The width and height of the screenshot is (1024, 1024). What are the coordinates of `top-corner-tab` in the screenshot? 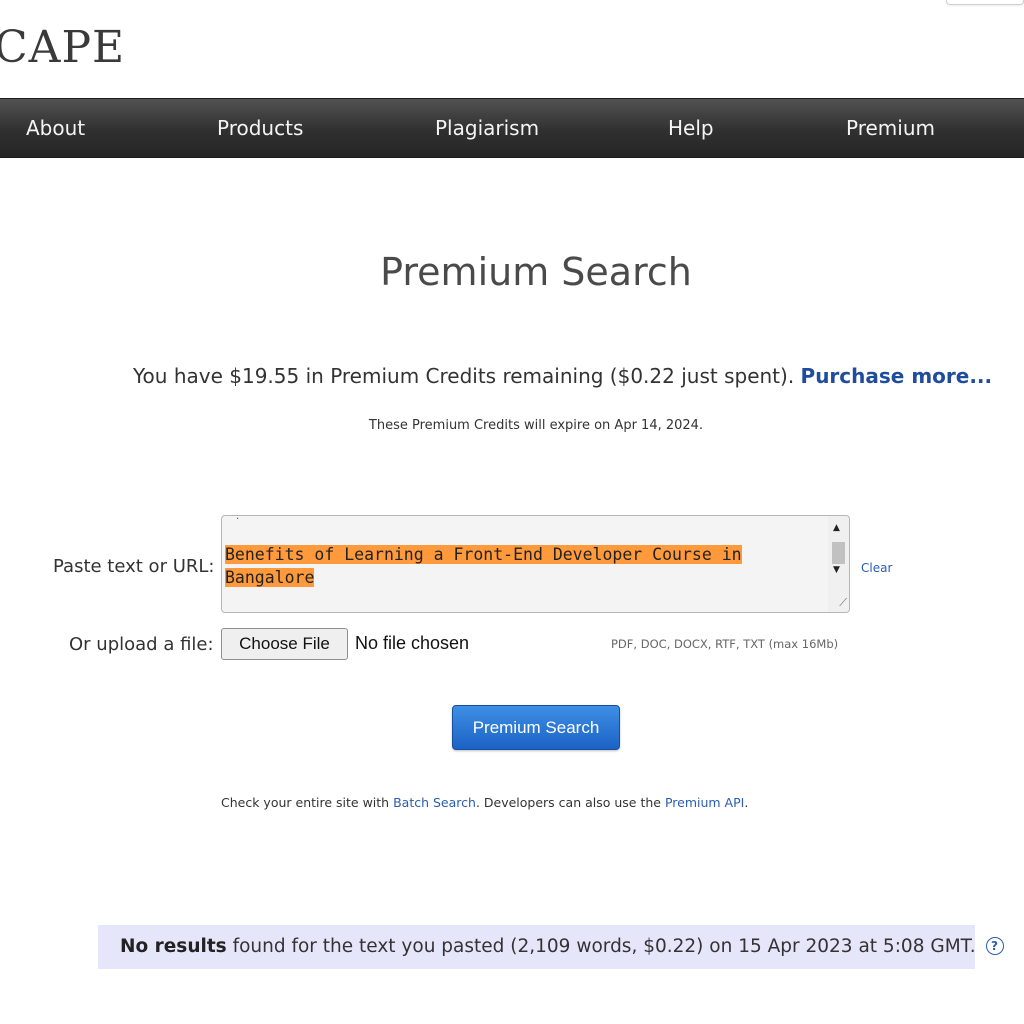 It's located at (985, 2).